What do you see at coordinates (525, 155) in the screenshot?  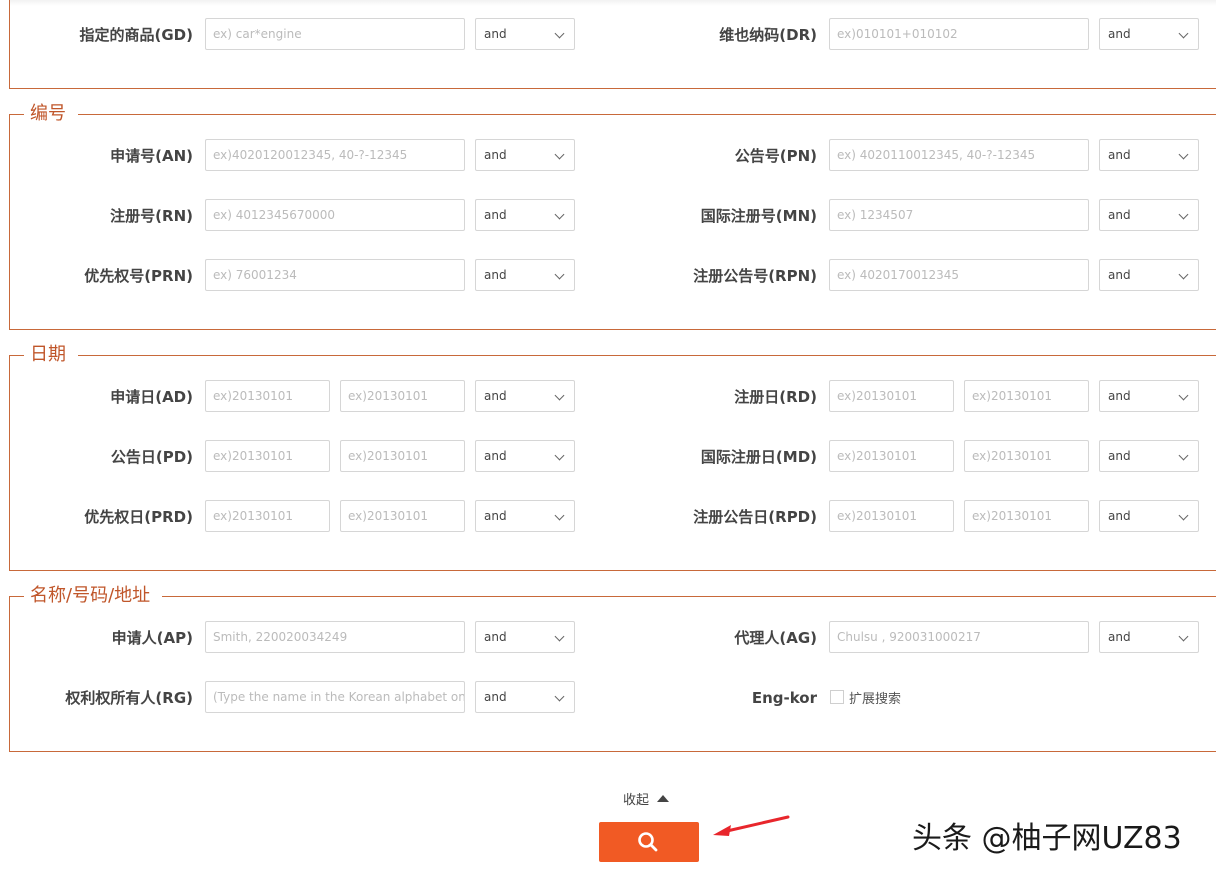 I see `an-operator-select: and` at bounding box center [525, 155].